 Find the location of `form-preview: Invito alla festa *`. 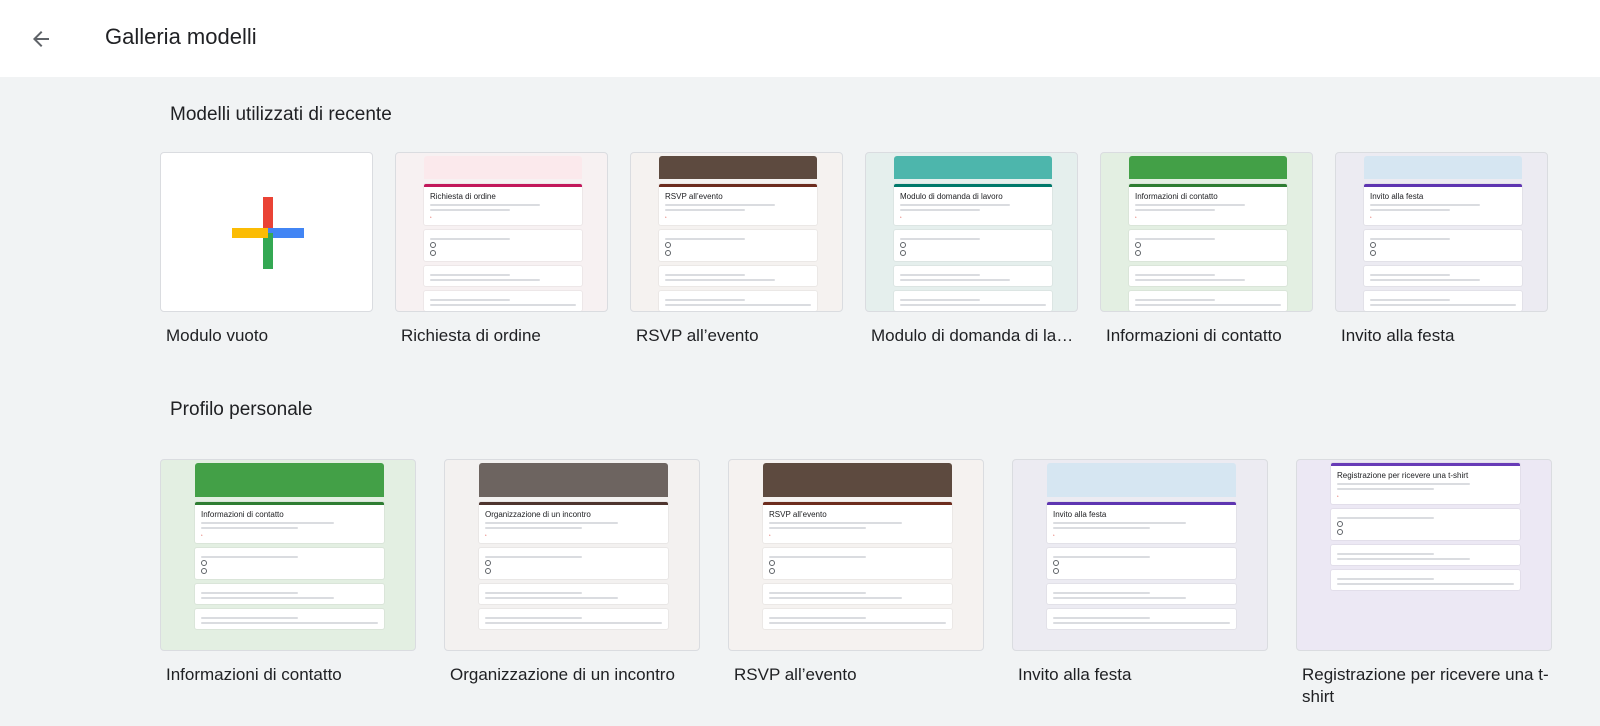

form-preview: Invito alla festa * is located at coordinates (1141, 556).